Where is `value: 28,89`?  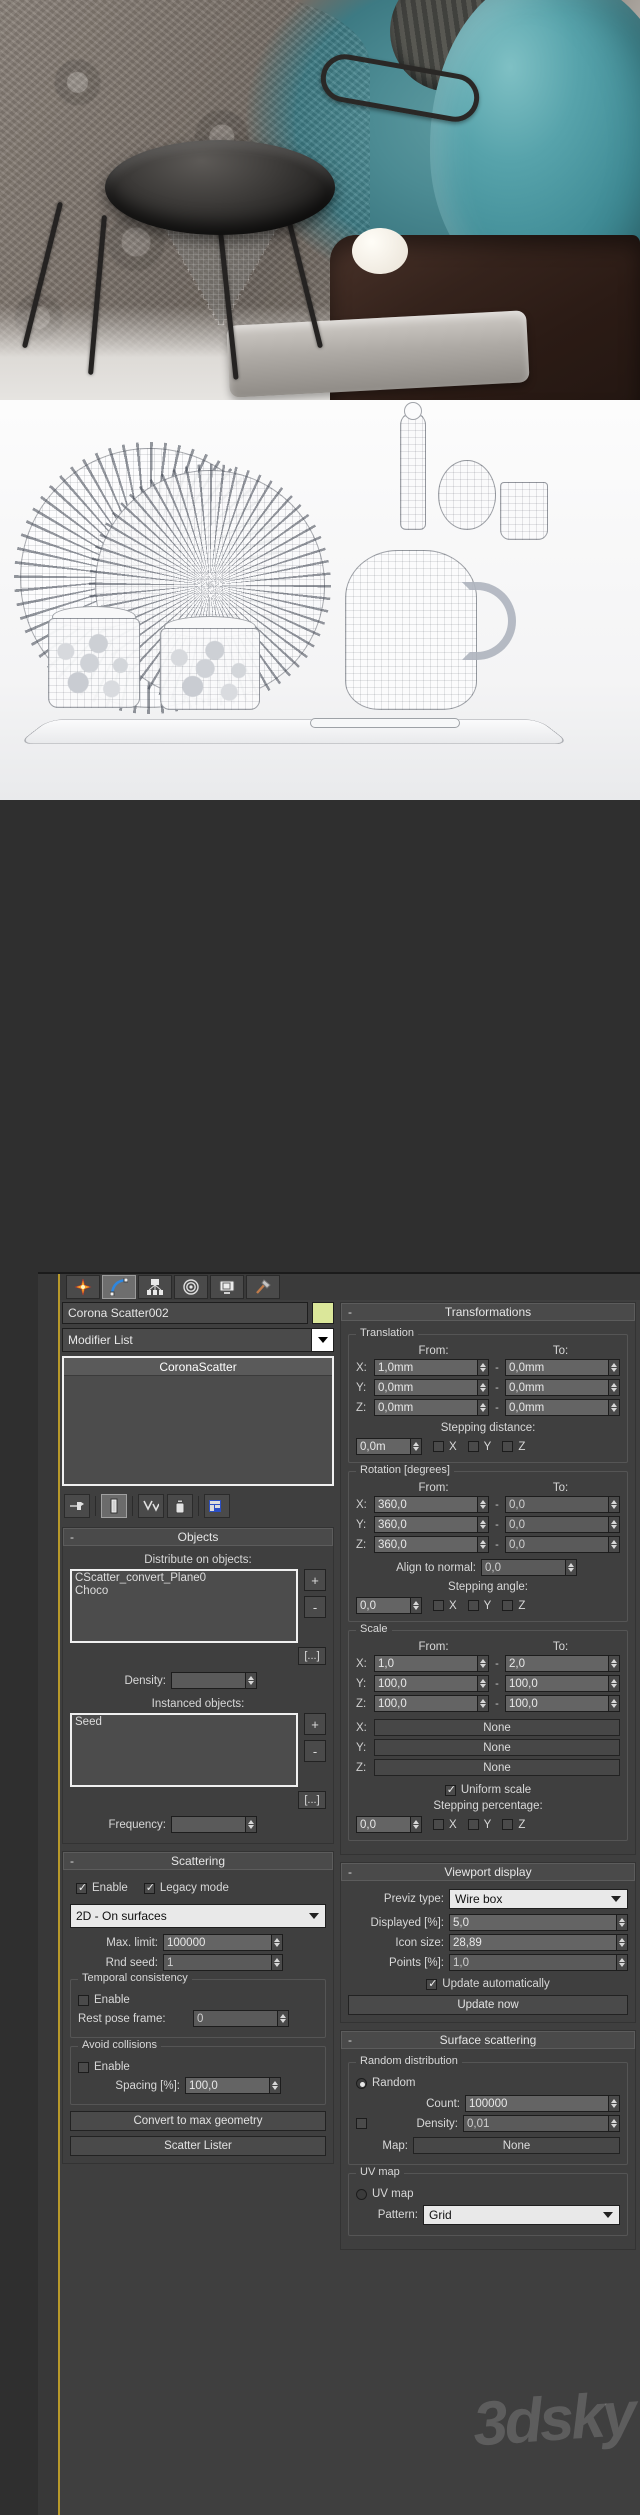 value: 28,89 is located at coordinates (533, 1942).